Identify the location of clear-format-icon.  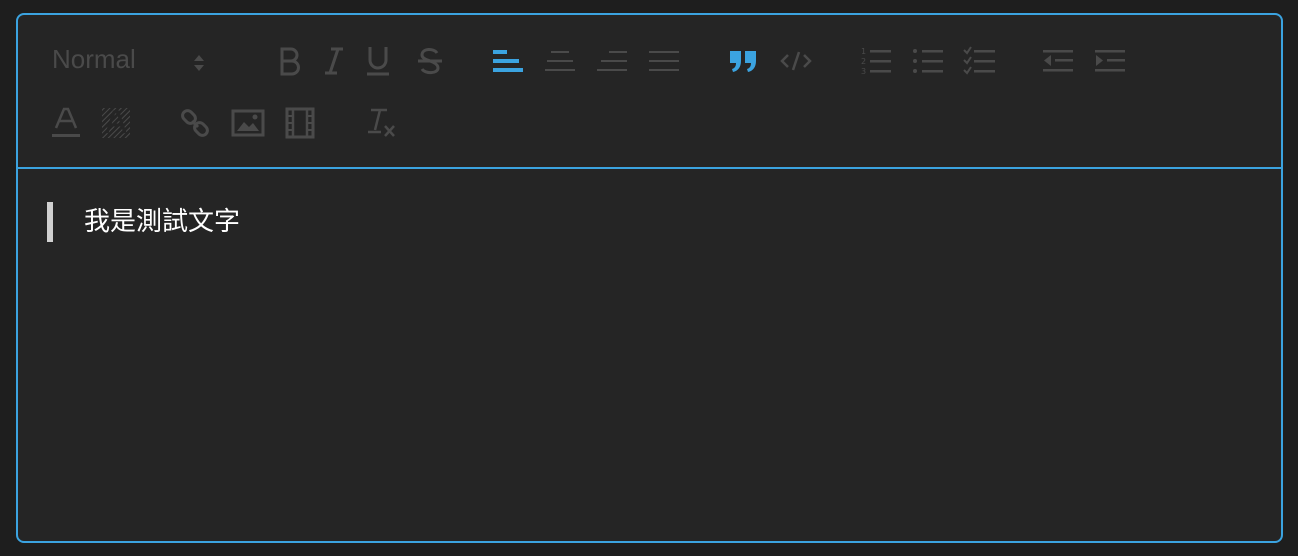
(381, 122).